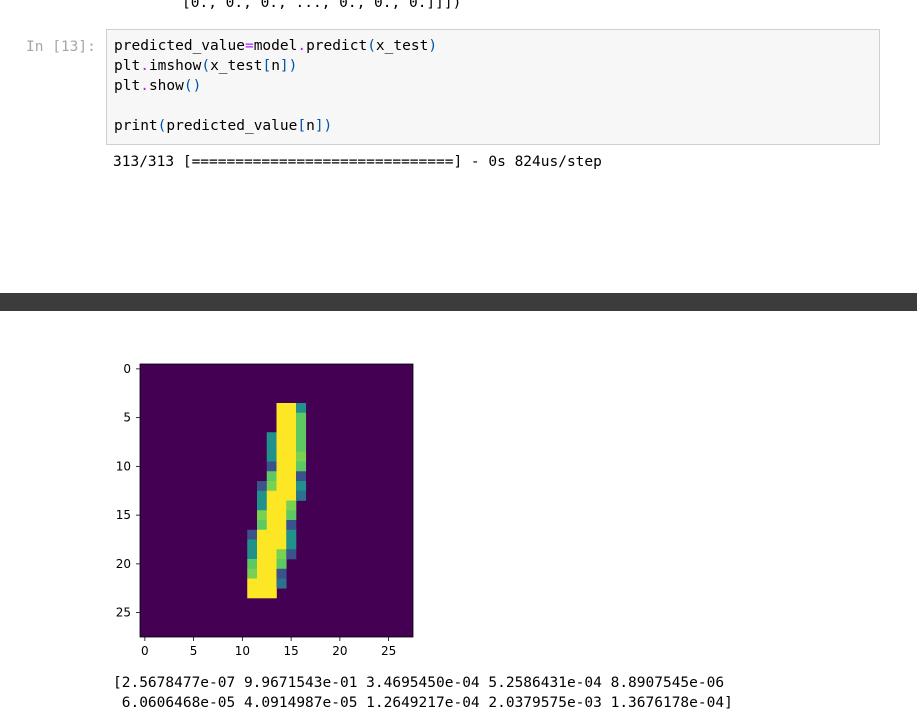 The image size is (917, 722). I want to click on y-tick-label: 15, so click(123, 515).